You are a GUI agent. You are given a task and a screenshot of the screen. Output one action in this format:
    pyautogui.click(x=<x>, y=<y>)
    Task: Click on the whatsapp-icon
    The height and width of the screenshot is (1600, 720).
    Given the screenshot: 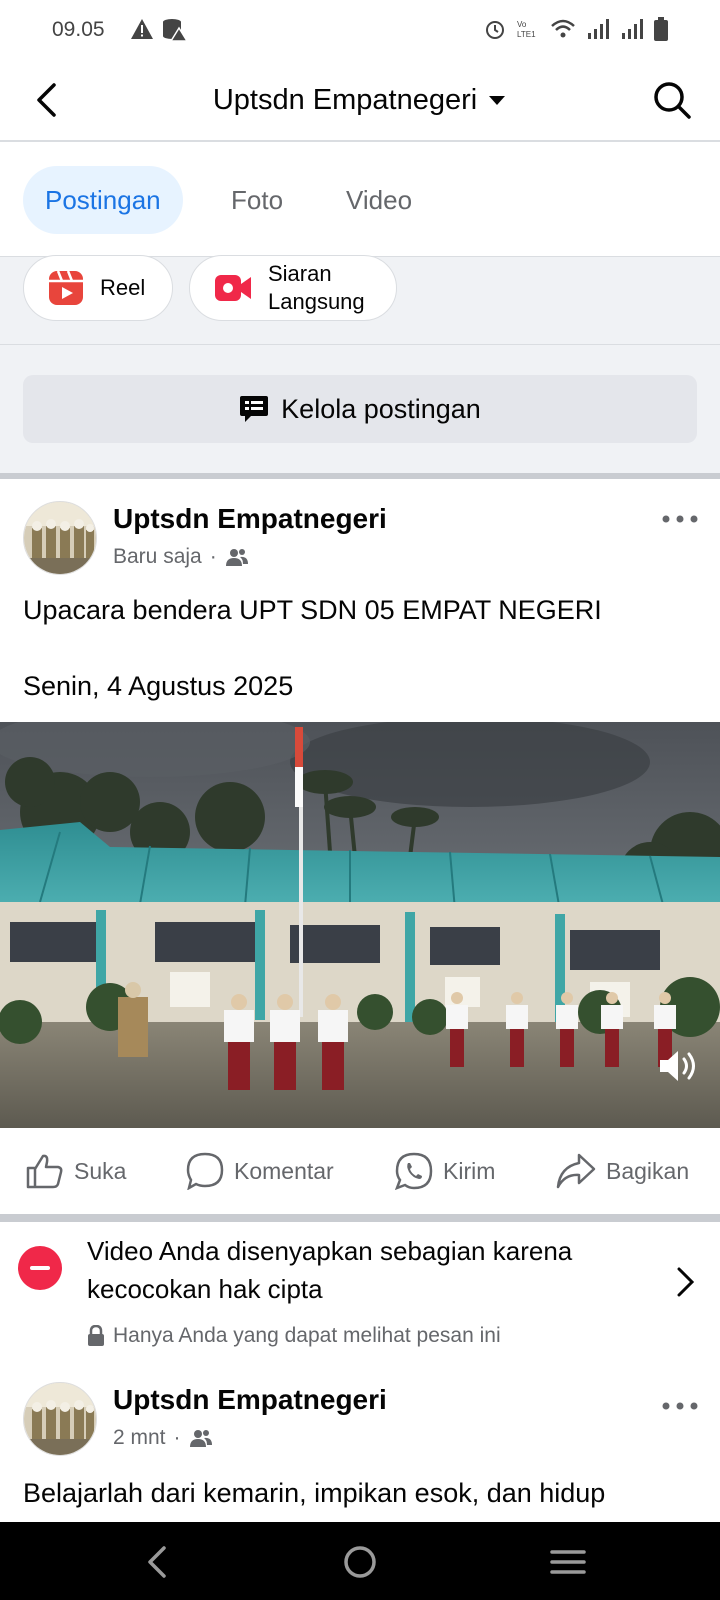 What is the action you would take?
    pyautogui.click(x=414, y=1171)
    